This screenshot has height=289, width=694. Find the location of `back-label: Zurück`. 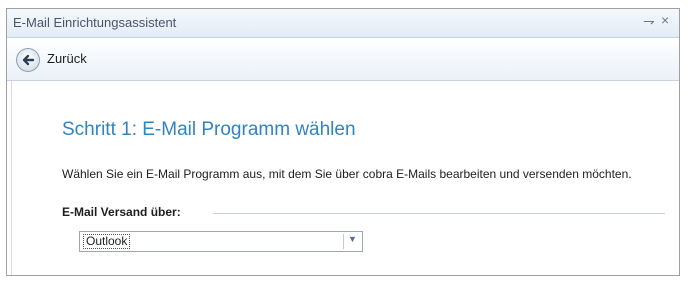

back-label: Zurück is located at coordinates (67, 58).